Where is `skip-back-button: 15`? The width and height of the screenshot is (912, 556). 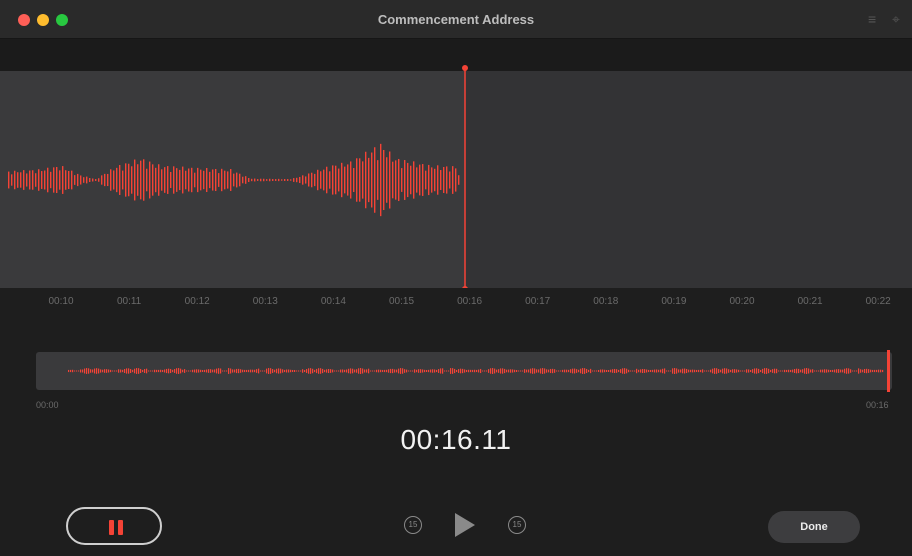 skip-back-button: 15 is located at coordinates (413, 525).